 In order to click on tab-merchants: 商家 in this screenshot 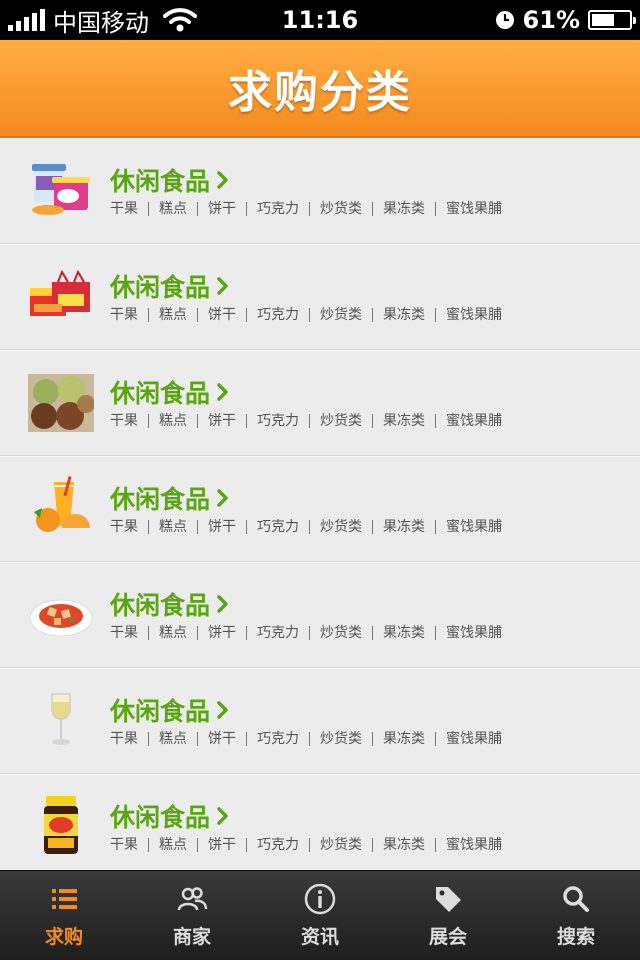, I will do `click(192, 915)`.